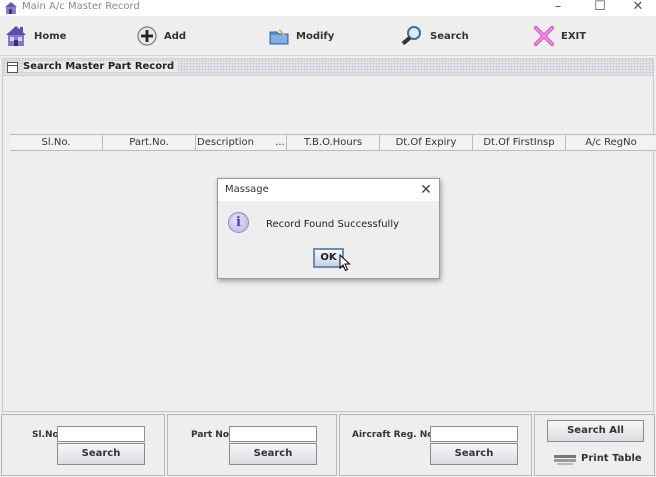 The image size is (656, 477). I want to click on home-label: Home, so click(50, 36).